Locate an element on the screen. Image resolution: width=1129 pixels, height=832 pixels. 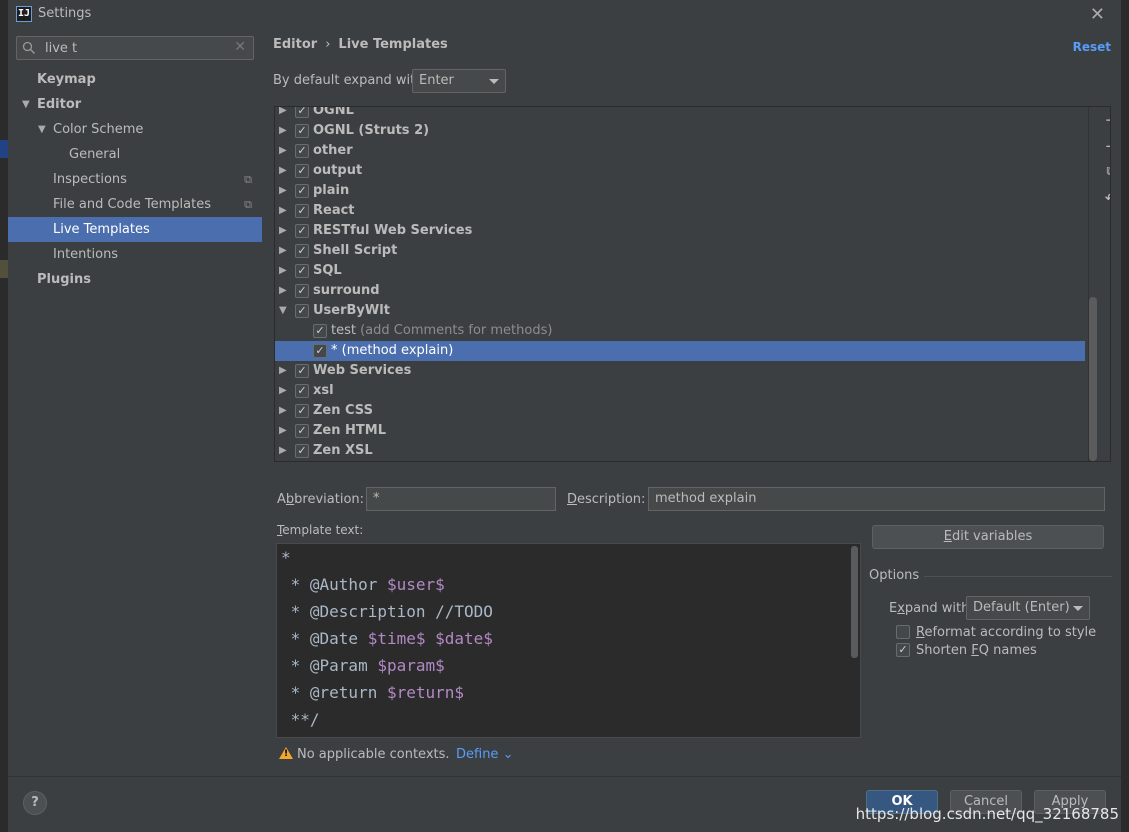
sidebar-item-live-templates: Live Templates is located at coordinates (135, 229).